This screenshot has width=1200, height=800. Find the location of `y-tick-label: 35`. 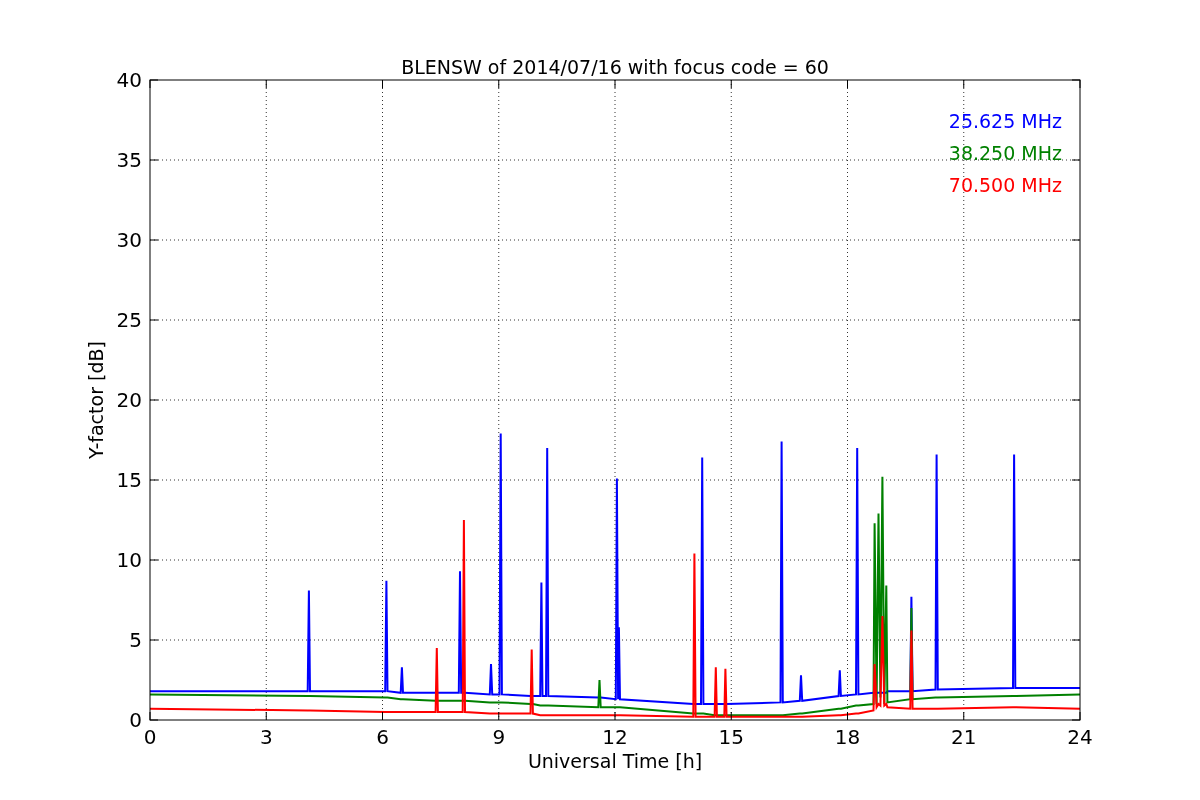

y-tick-label: 35 is located at coordinates (129, 160).